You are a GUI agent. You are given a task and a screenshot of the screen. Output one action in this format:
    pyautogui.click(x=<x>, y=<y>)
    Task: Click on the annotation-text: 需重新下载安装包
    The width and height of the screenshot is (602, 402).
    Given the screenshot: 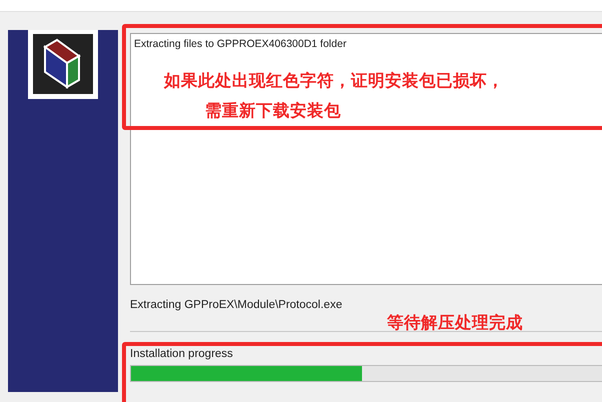 What is the action you would take?
    pyautogui.click(x=273, y=111)
    